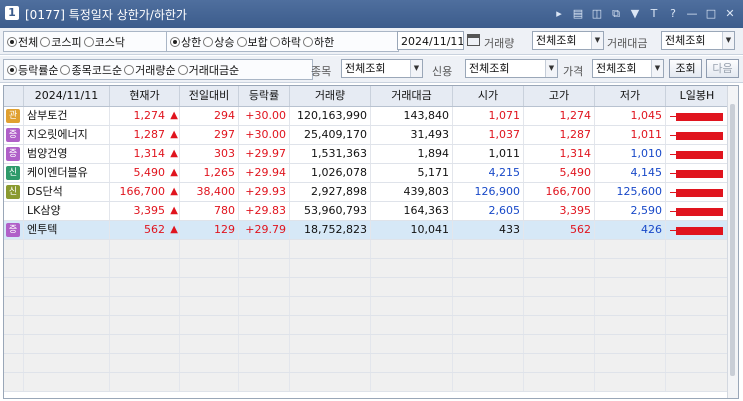 Image resolution: width=743 pixels, height=401 pixels. I want to click on limit-radio-upper: 상한, so click(185, 42).